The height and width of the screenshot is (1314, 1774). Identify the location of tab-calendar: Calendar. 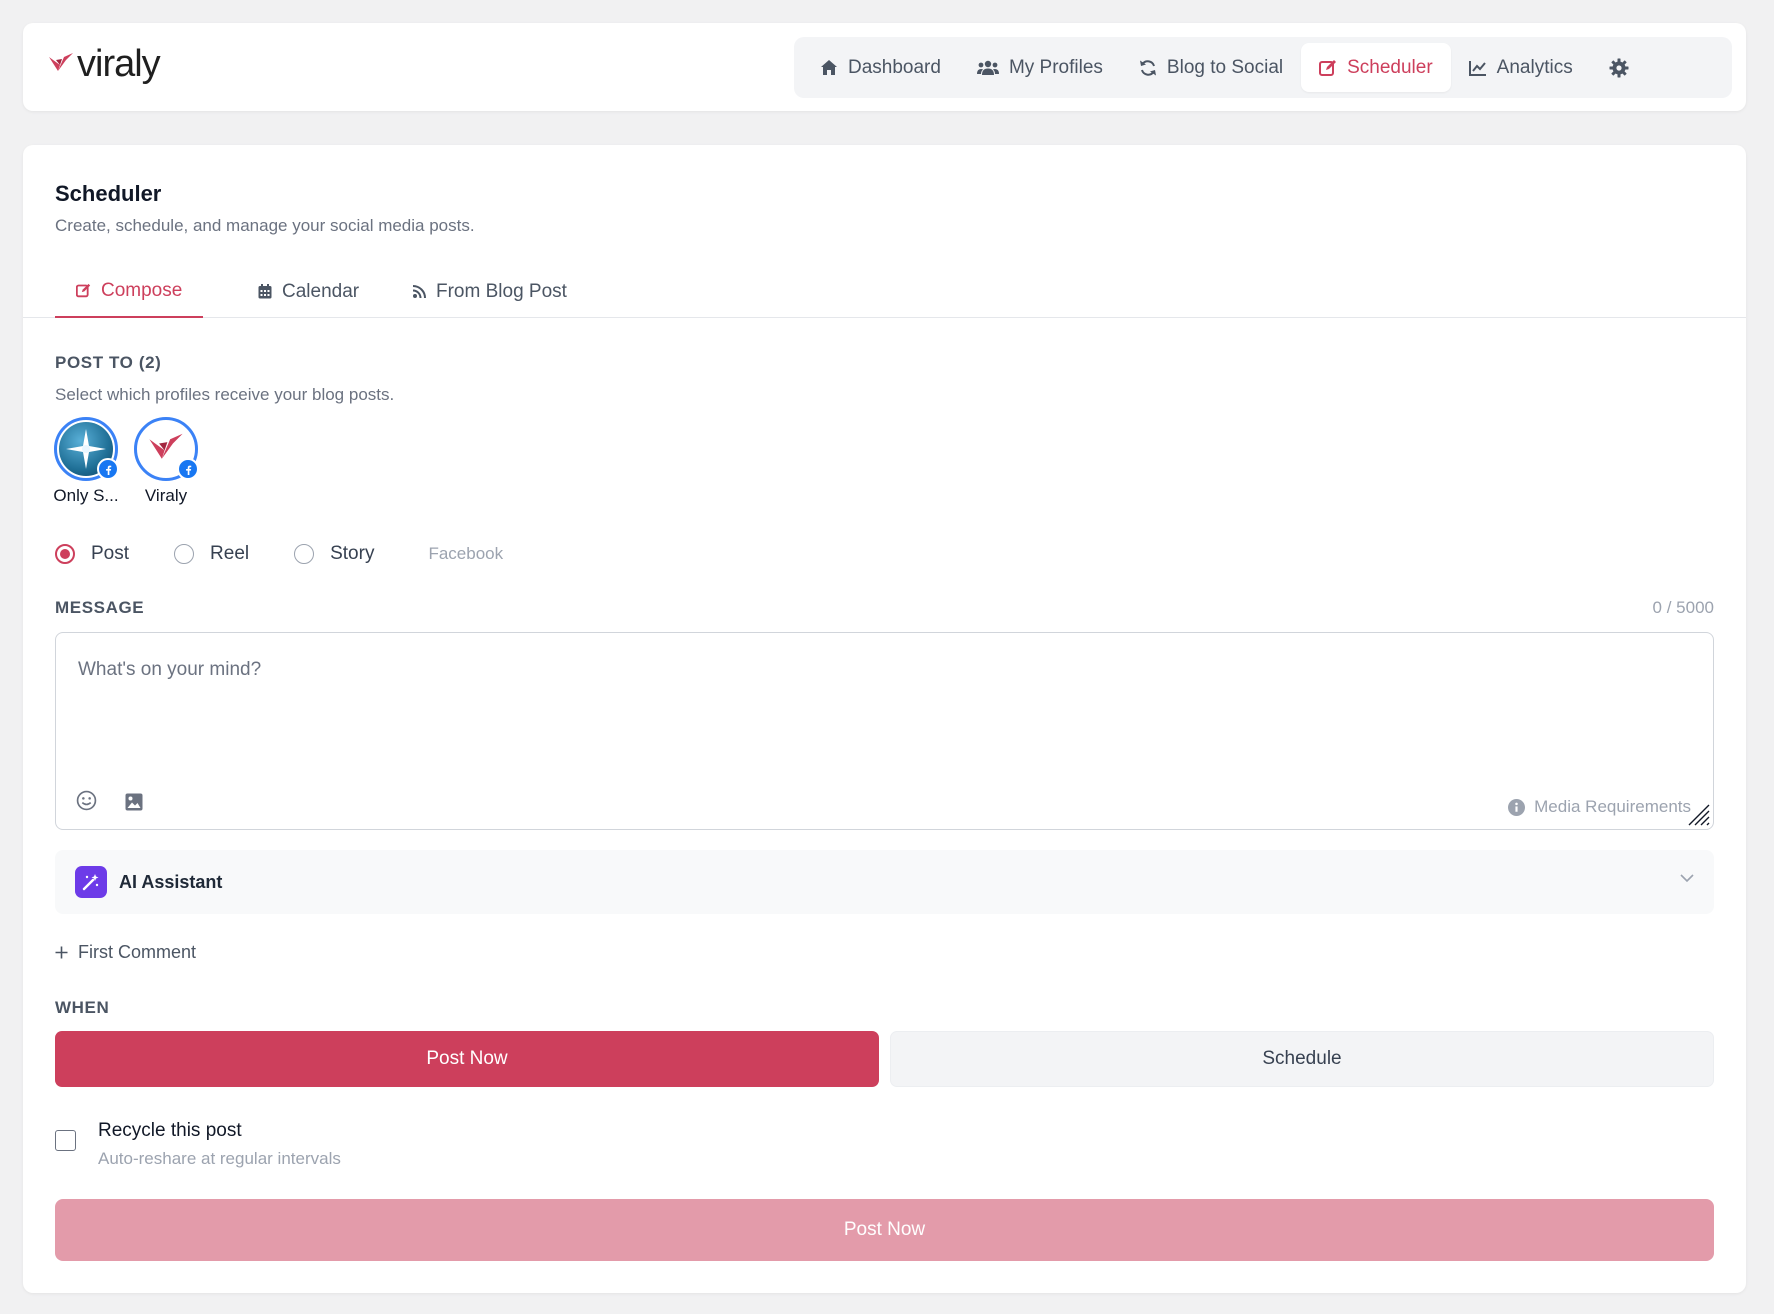
(308, 291).